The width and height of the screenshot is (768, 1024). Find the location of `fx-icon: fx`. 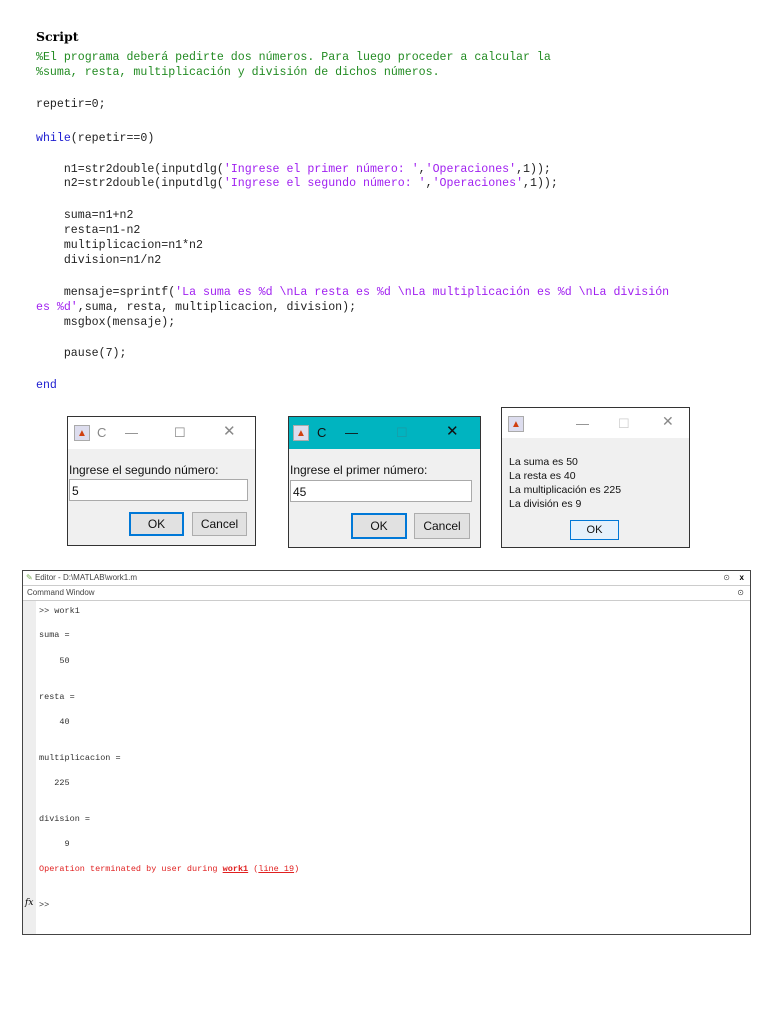

fx-icon: fx is located at coordinates (29, 903).